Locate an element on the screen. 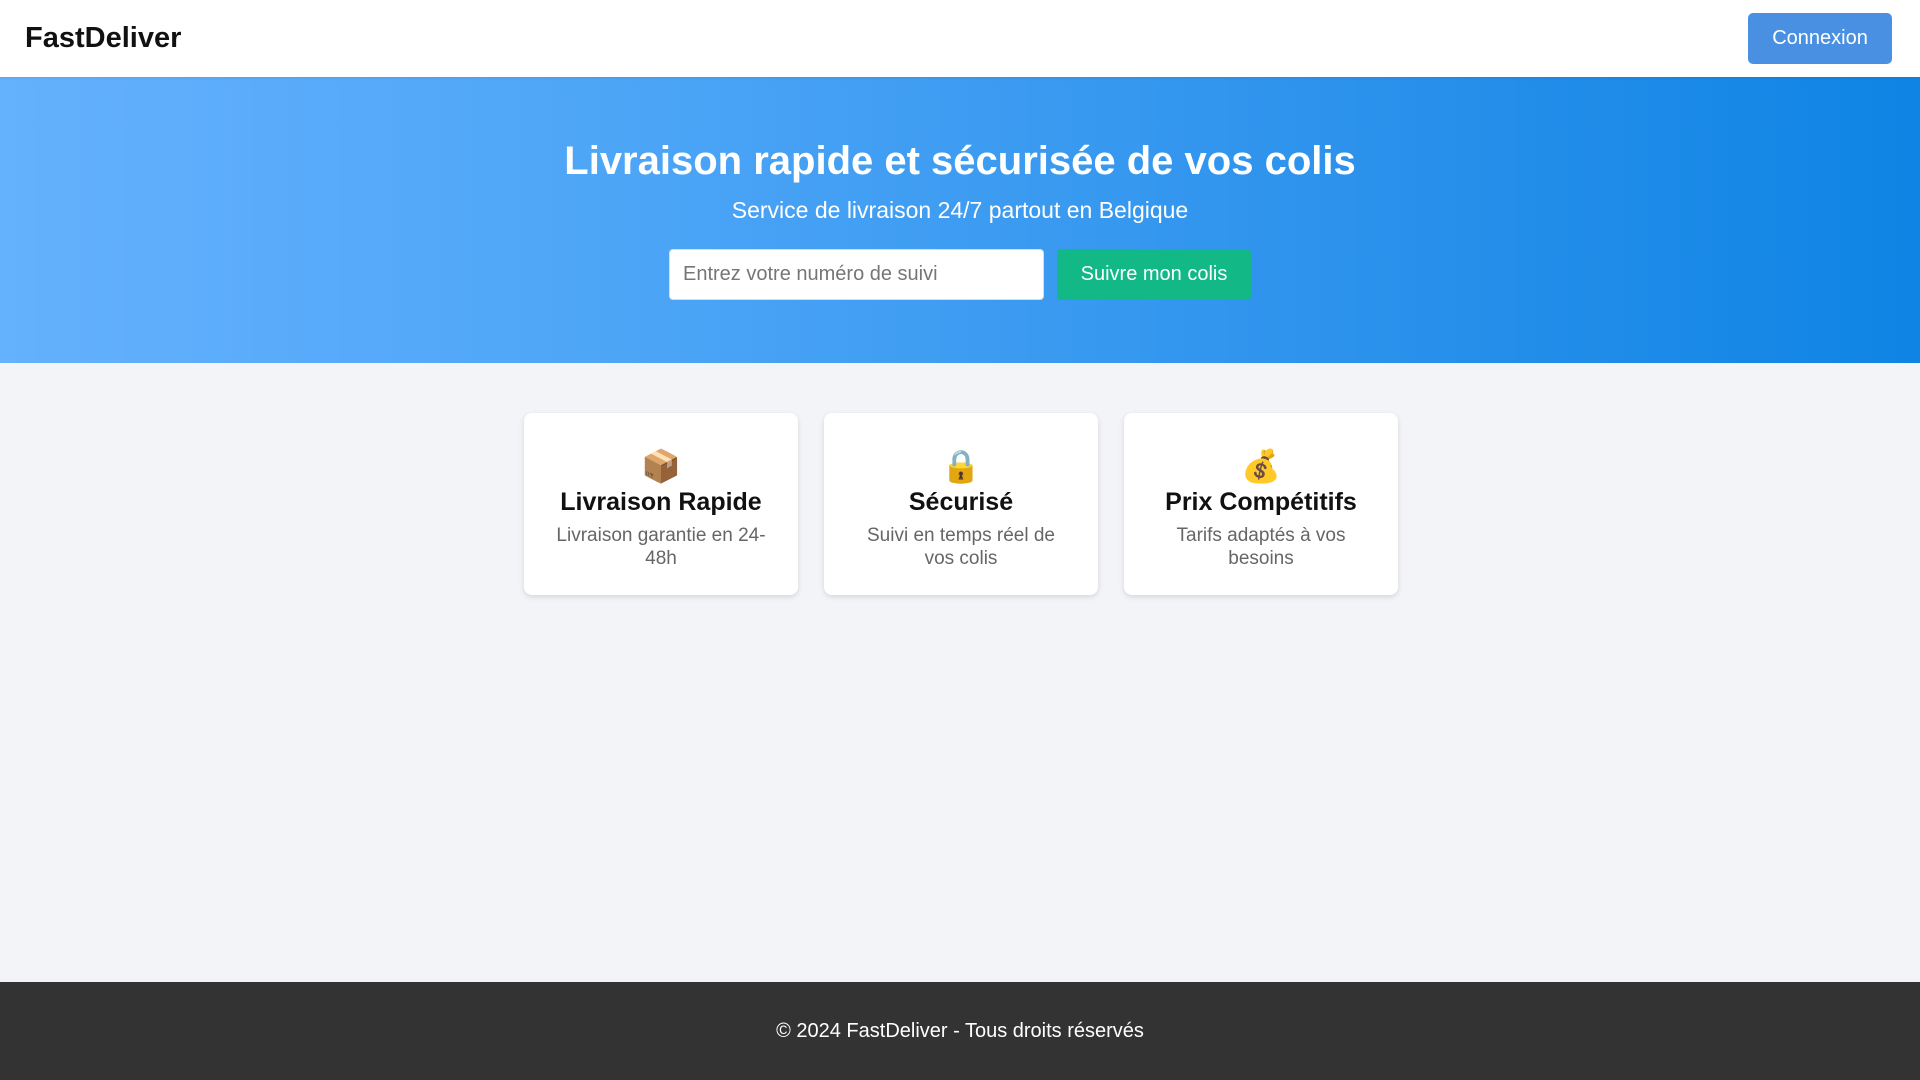 The image size is (1920, 1080). feature-description: Tarifs adaptés à vos besoins is located at coordinates (1261, 547).